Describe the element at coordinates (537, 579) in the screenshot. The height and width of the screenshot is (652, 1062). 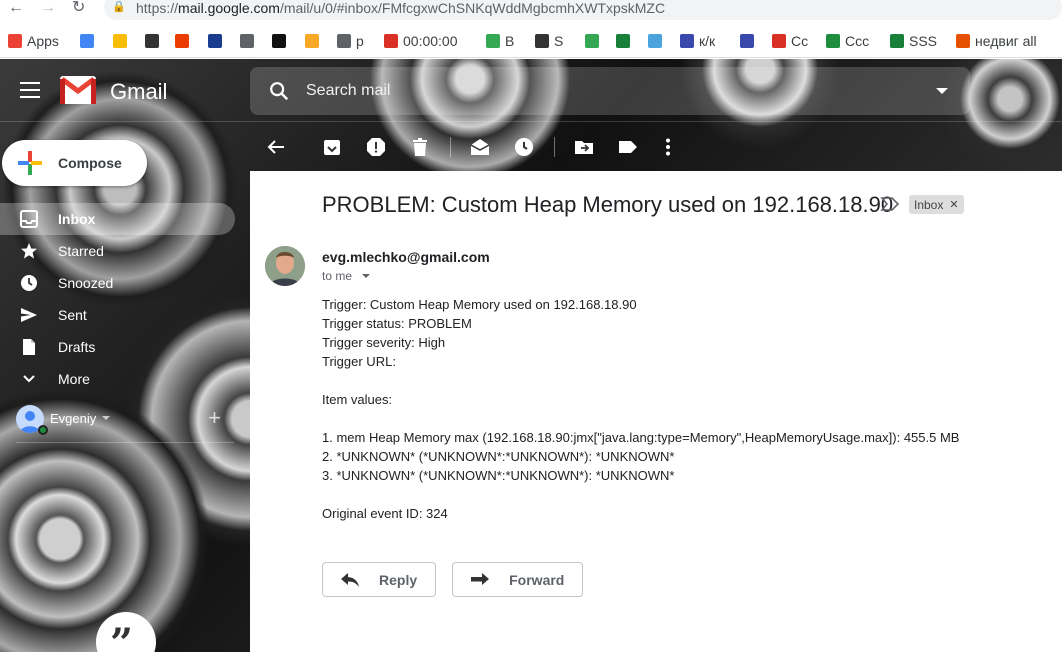
I see `forward-label: Forward` at that location.